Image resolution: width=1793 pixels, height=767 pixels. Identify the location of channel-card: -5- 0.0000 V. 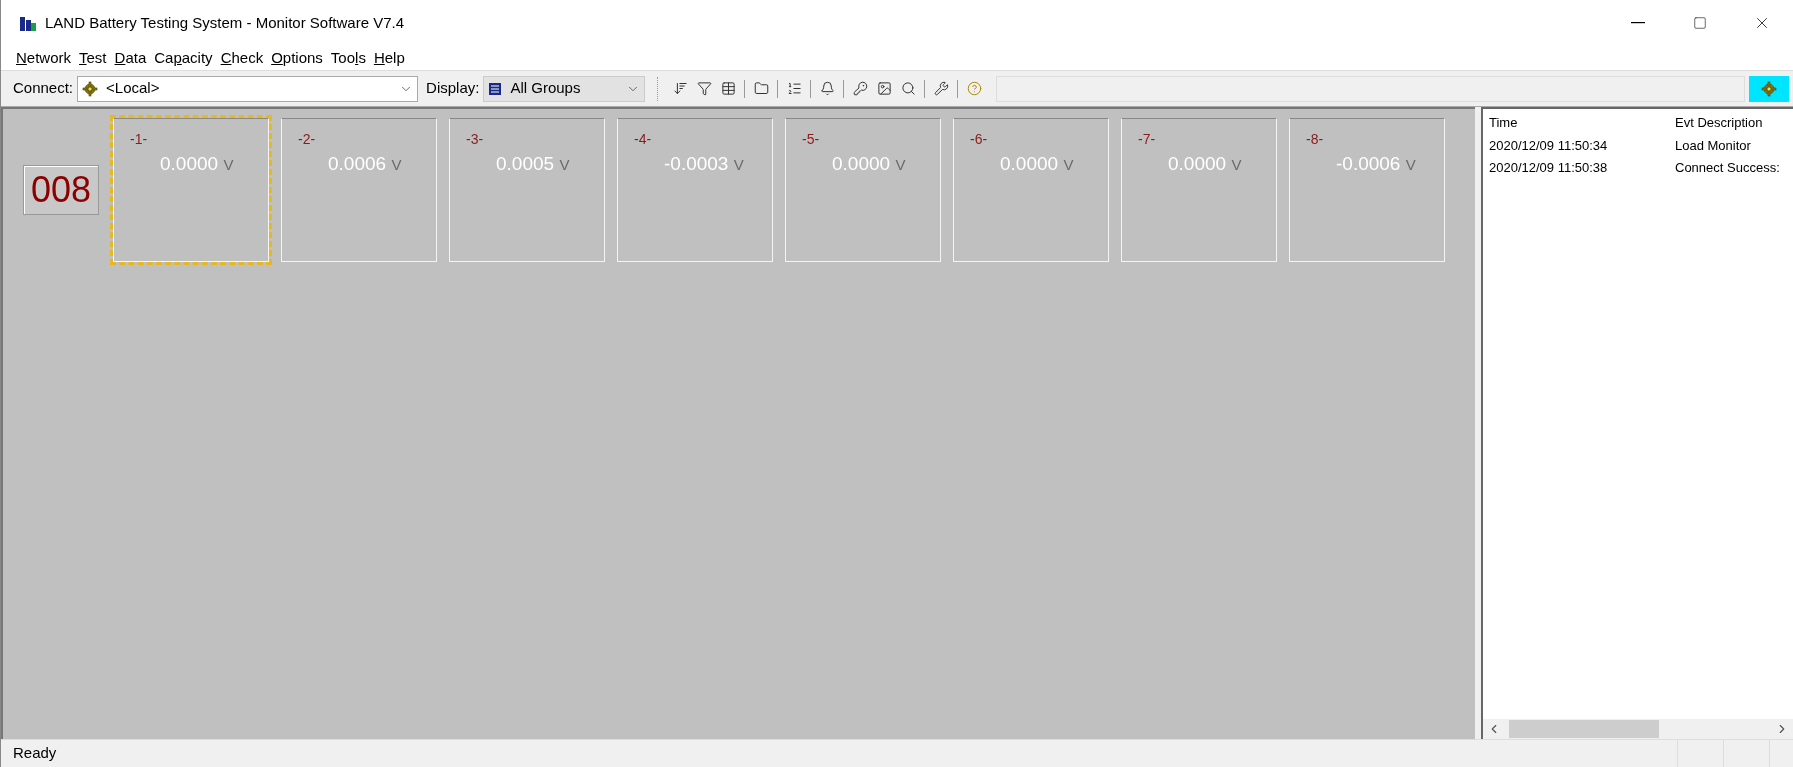
(863, 190).